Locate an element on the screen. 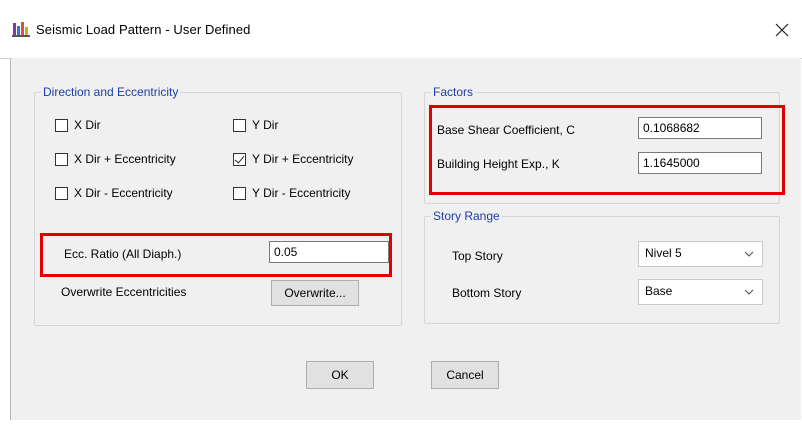  bottom-story-value: Base is located at coordinates (659, 291).